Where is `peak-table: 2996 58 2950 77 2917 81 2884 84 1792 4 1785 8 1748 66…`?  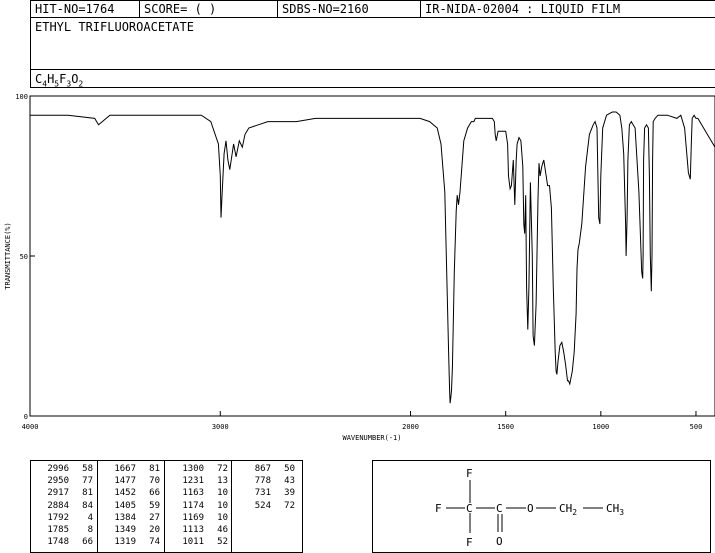
peak-table: 2996 58 2950 77 2917 81 2884 84 1792 4 1785 8 1748 66… is located at coordinates (166, 506).